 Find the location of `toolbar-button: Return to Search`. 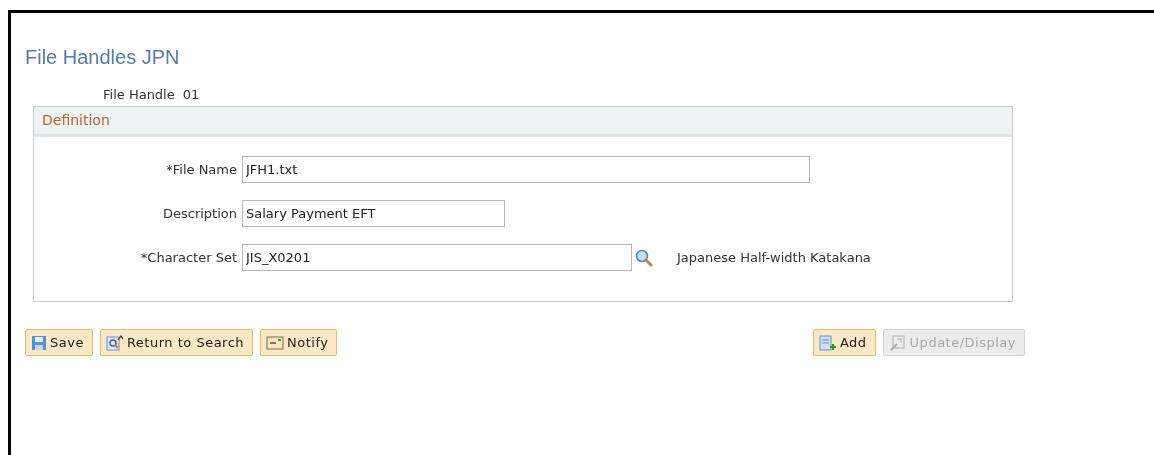

toolbar-button: Return to Search is located at coordinates (176, 342).